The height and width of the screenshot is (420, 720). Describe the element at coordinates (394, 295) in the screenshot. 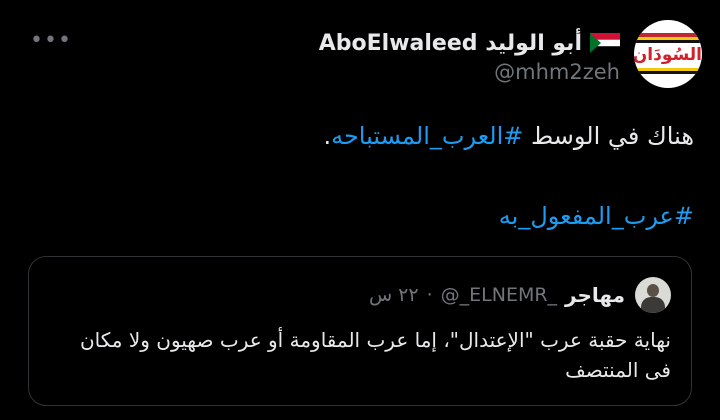

I see `quoted-timestamp: ٢٢ س` at that location.